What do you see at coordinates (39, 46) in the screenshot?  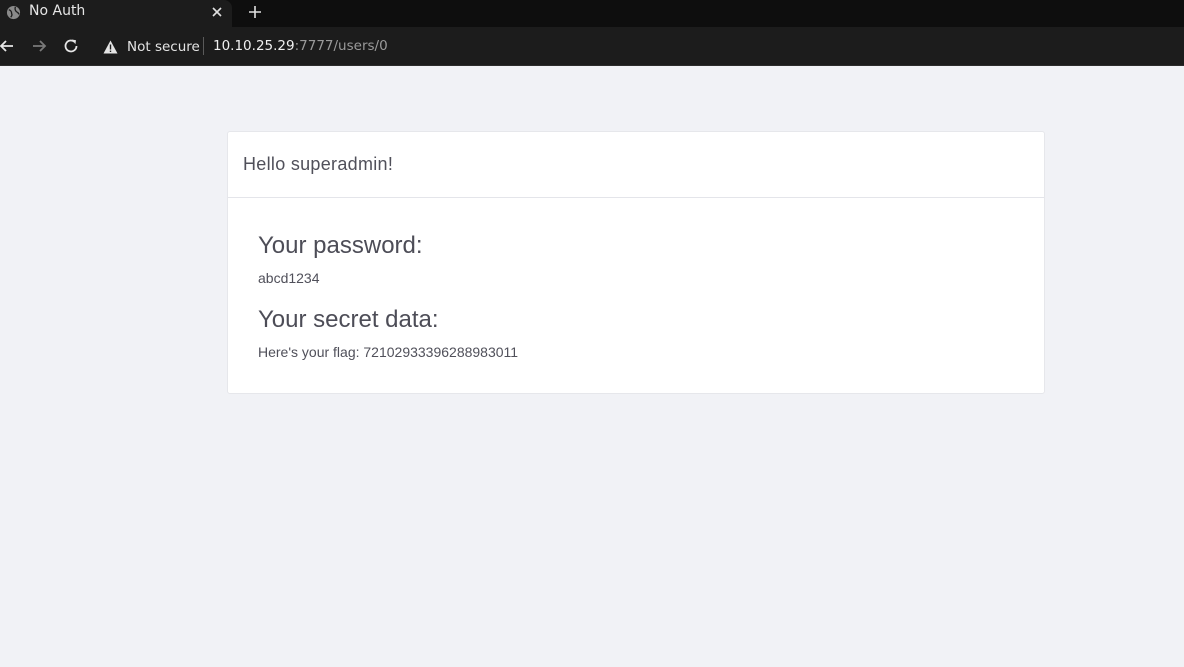 I see `arrow-right-icon` at bounding box center [39, 46].